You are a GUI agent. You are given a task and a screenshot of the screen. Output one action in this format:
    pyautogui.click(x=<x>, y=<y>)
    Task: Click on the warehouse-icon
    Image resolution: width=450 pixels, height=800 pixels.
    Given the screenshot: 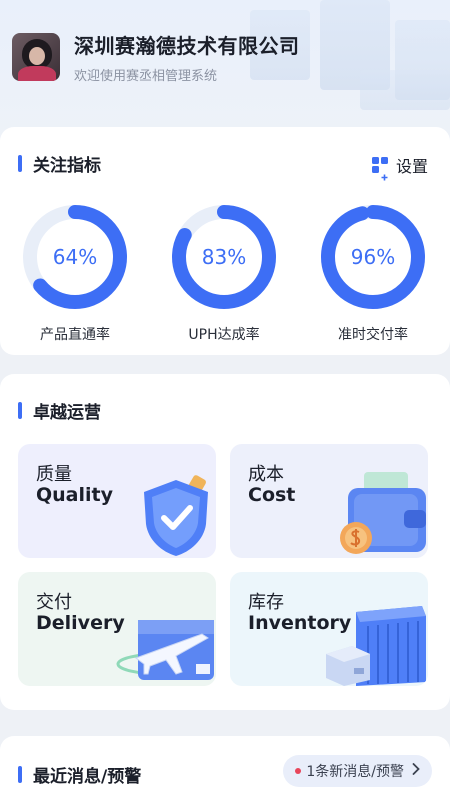 What is the action you would take?
    pyautogui.click(x=376, y=646)
    